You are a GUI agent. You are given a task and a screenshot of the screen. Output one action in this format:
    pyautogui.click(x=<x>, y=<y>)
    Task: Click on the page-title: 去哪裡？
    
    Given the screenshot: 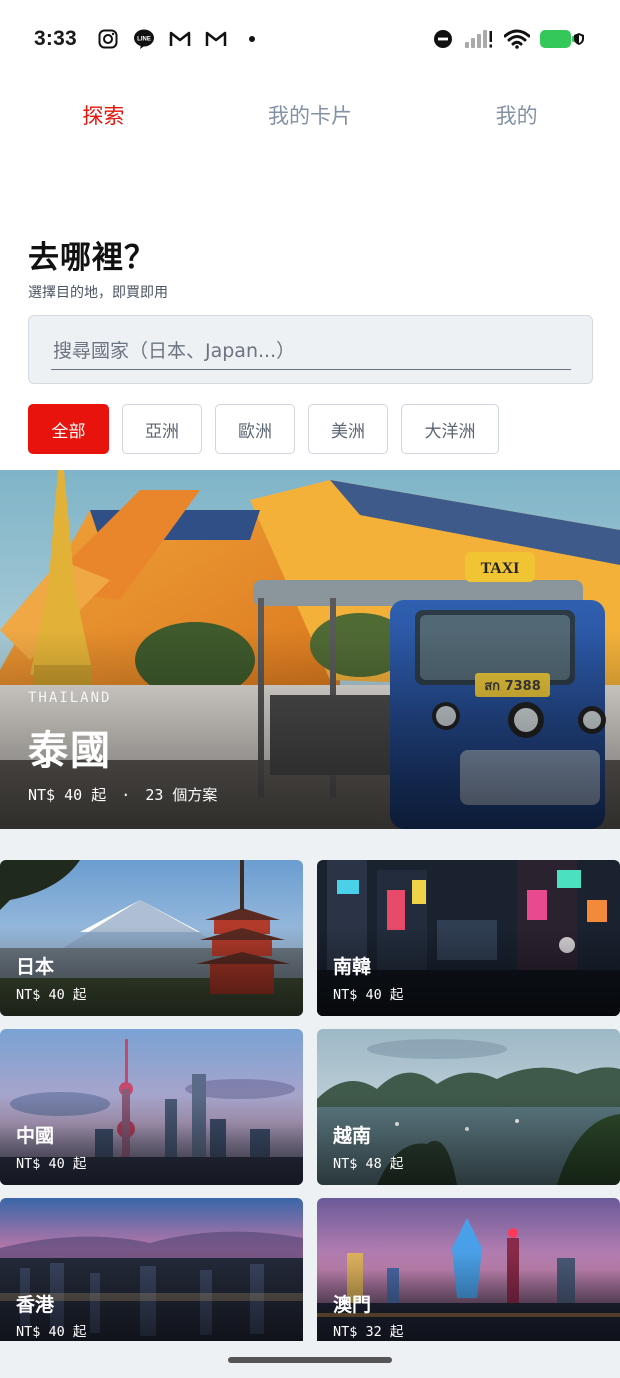 What is the action you would take?
    pyautogui.click(x=92, y=258)
    